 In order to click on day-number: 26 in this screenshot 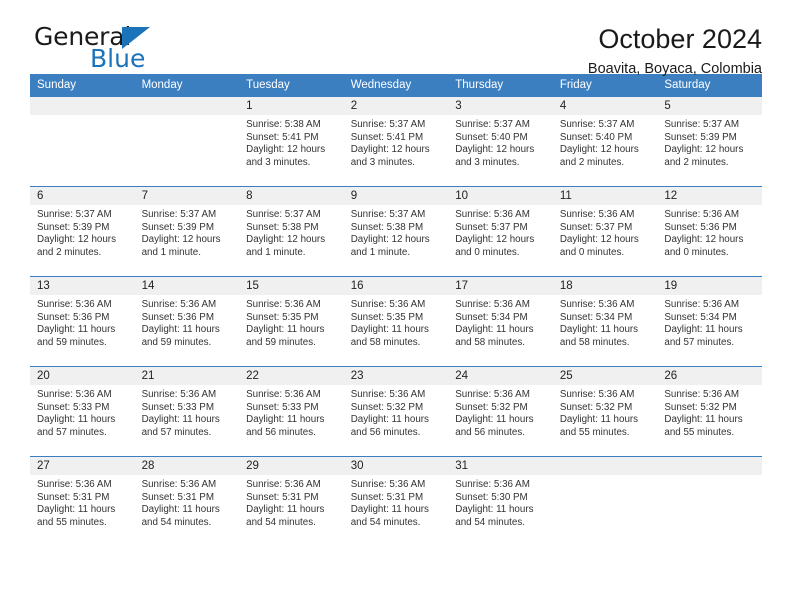, I will do `click(709, 376)`.